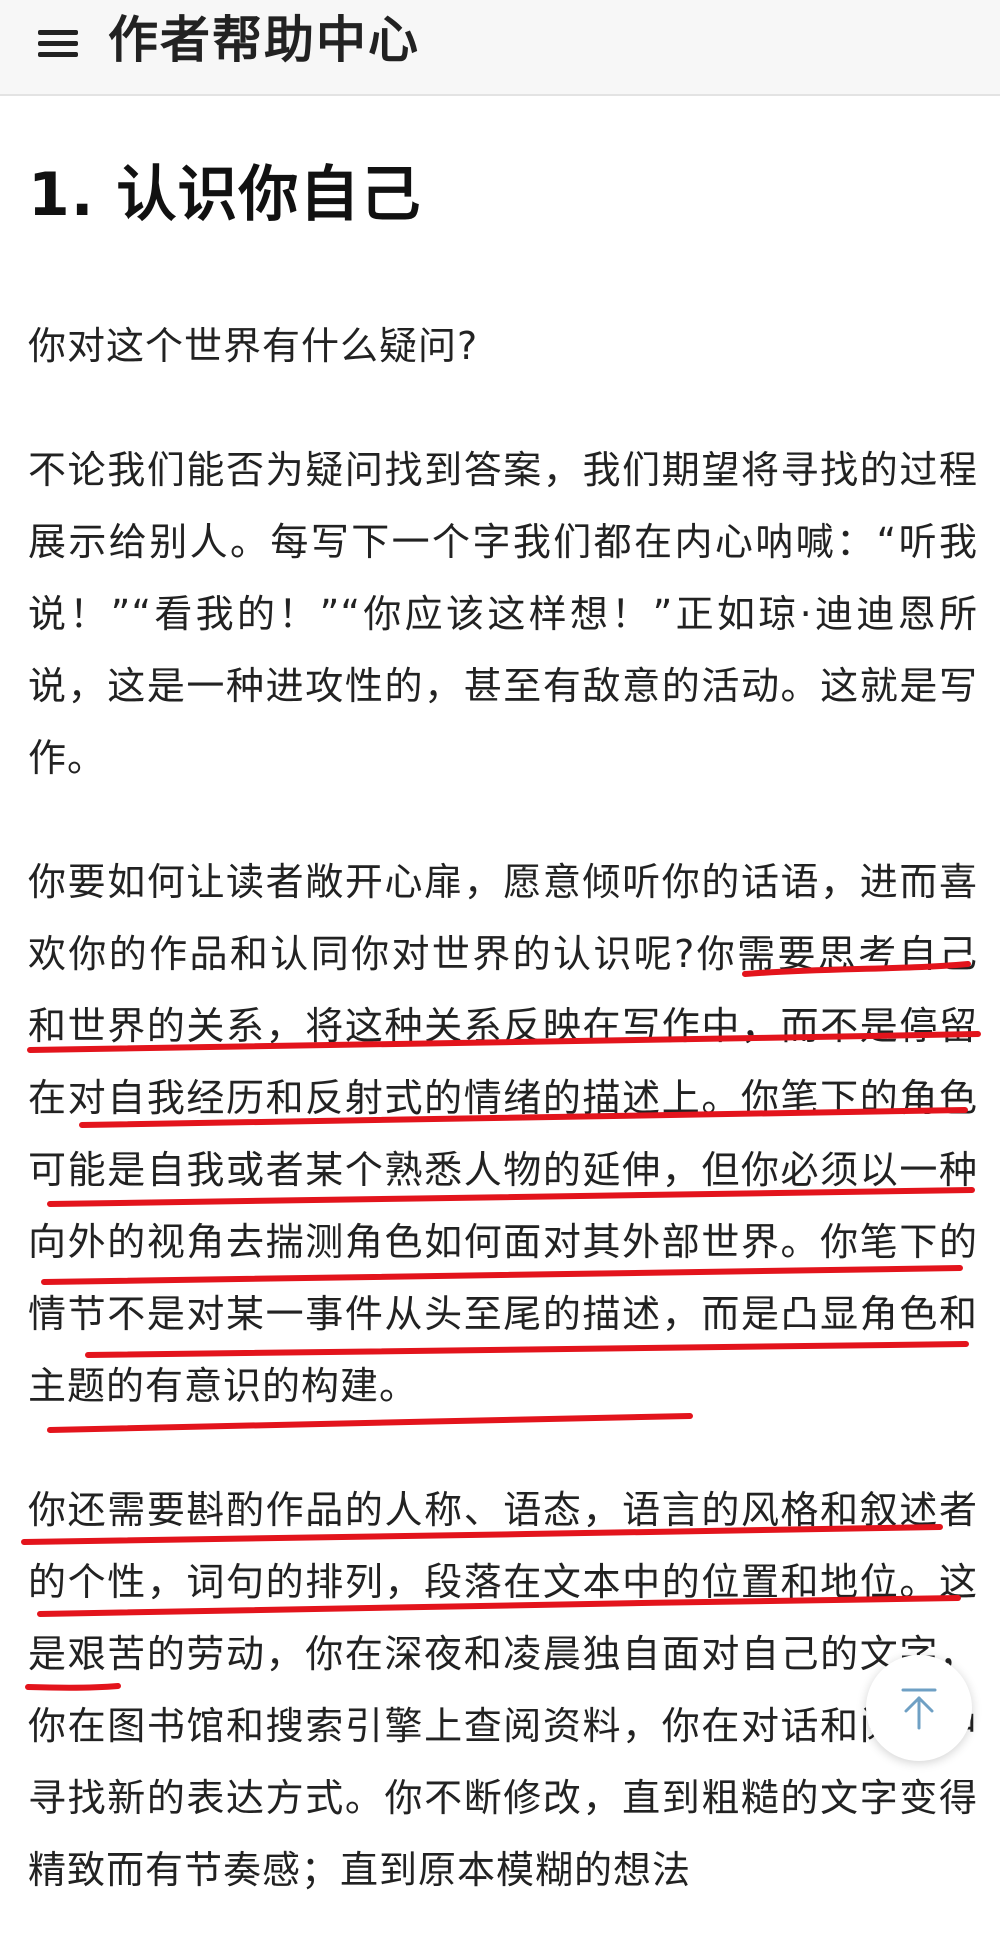 This screenshot has width=1000, height=1958. I want to click on hamburger-menu-icon, so click(60, 44).